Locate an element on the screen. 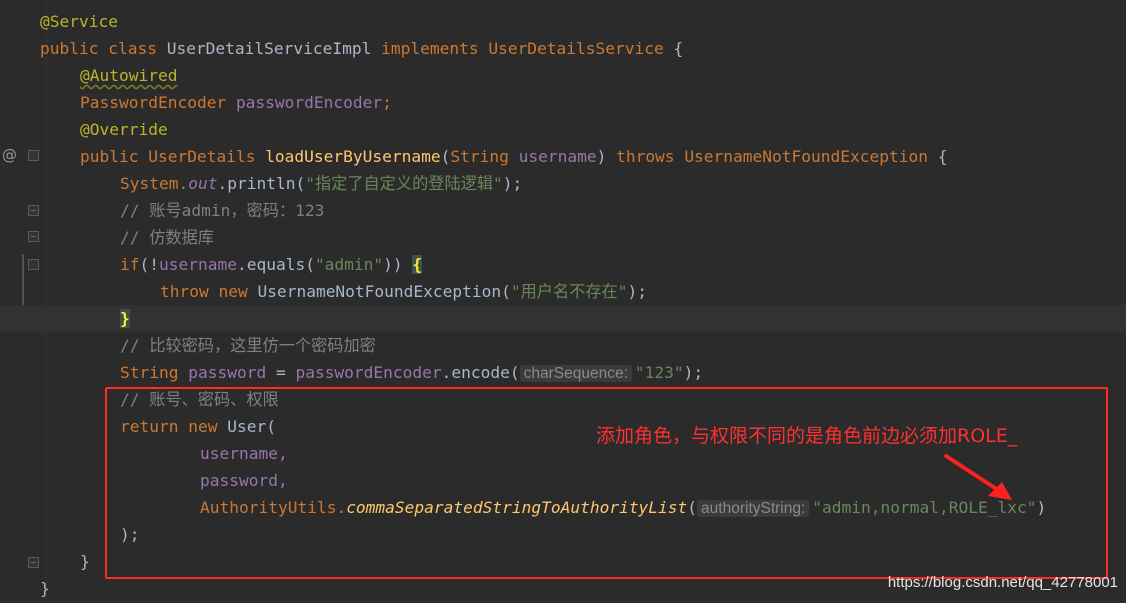 The height and width of the screenshot is (603, 1126). type-name: UserDetails is located at coordinates (202, 156).